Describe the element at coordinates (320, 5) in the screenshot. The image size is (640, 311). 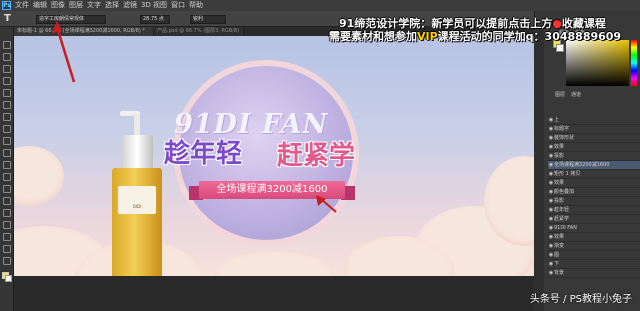
I see `menu-bar: Ps 文件 编辑 图像 图层 文字 选择 滤镜 3D 视图 窗口 帮助` at that location.